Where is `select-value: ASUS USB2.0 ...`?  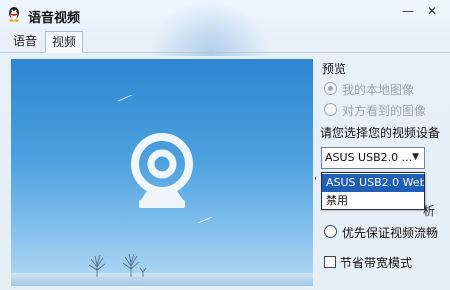
select-value: ASUS USB2.0 ... is located at coordinates (369, 157).